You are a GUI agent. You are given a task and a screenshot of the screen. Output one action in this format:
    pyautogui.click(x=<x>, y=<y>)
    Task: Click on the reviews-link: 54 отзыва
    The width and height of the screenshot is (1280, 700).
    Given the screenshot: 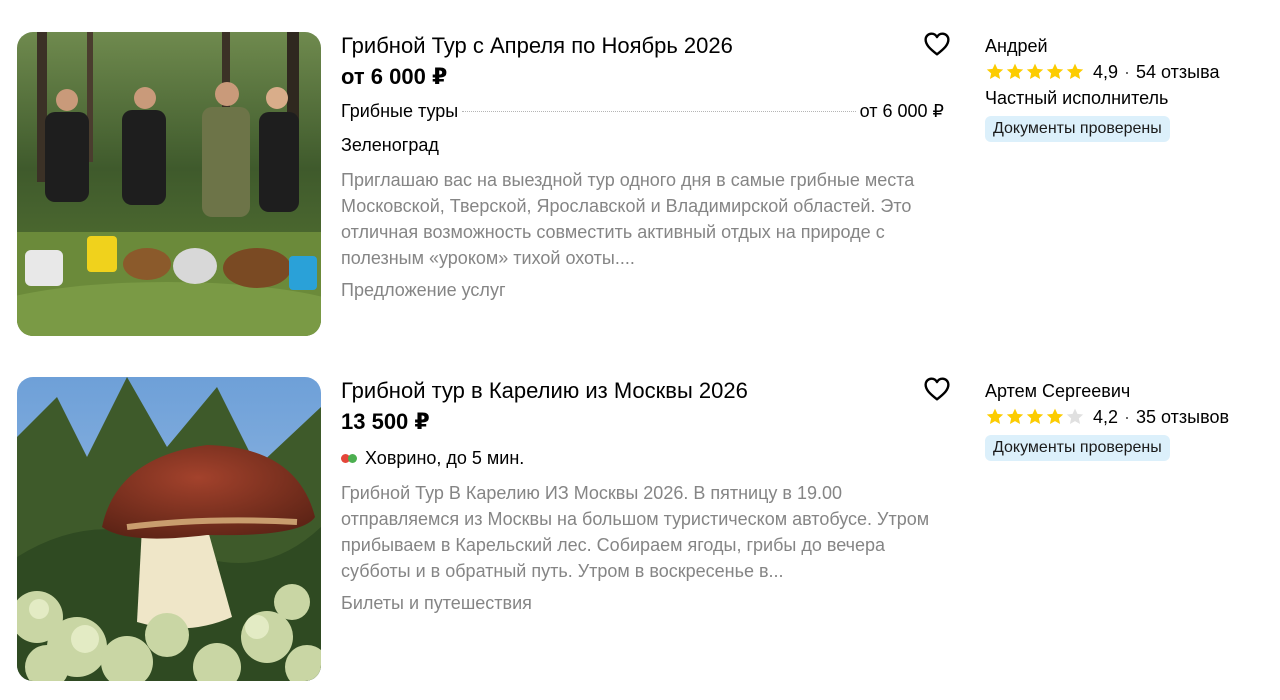 What is the action you would take?
    pyautogui.click(x=1177, y=72)
    